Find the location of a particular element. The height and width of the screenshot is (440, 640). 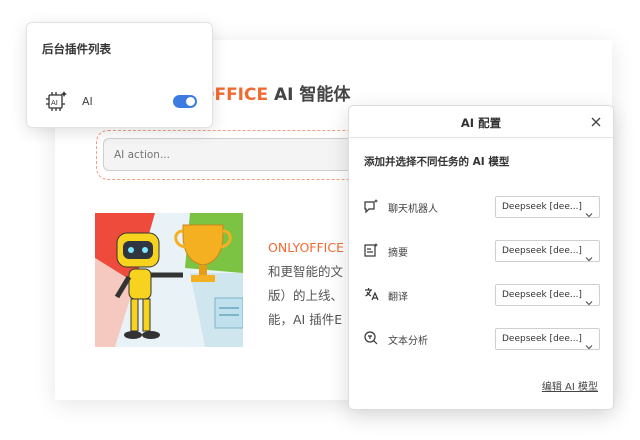

task-label: 聊天机器人 is located at coordinates (413, 209).